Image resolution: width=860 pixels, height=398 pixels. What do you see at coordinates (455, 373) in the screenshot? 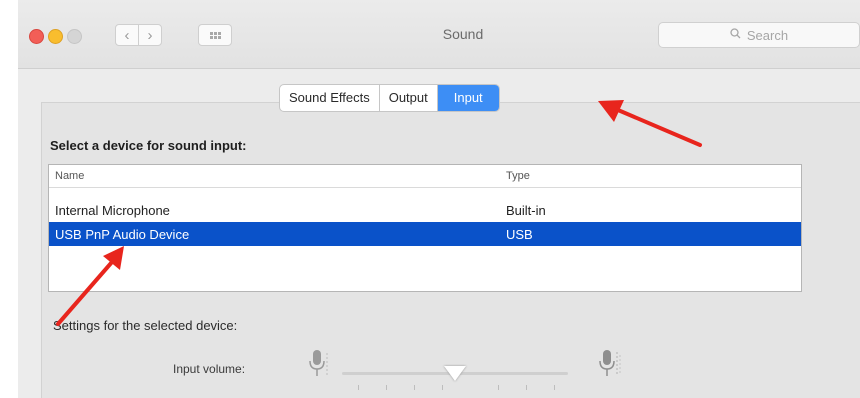
I see `input-volume-slider-thumb` at bounding box center [455, 373].